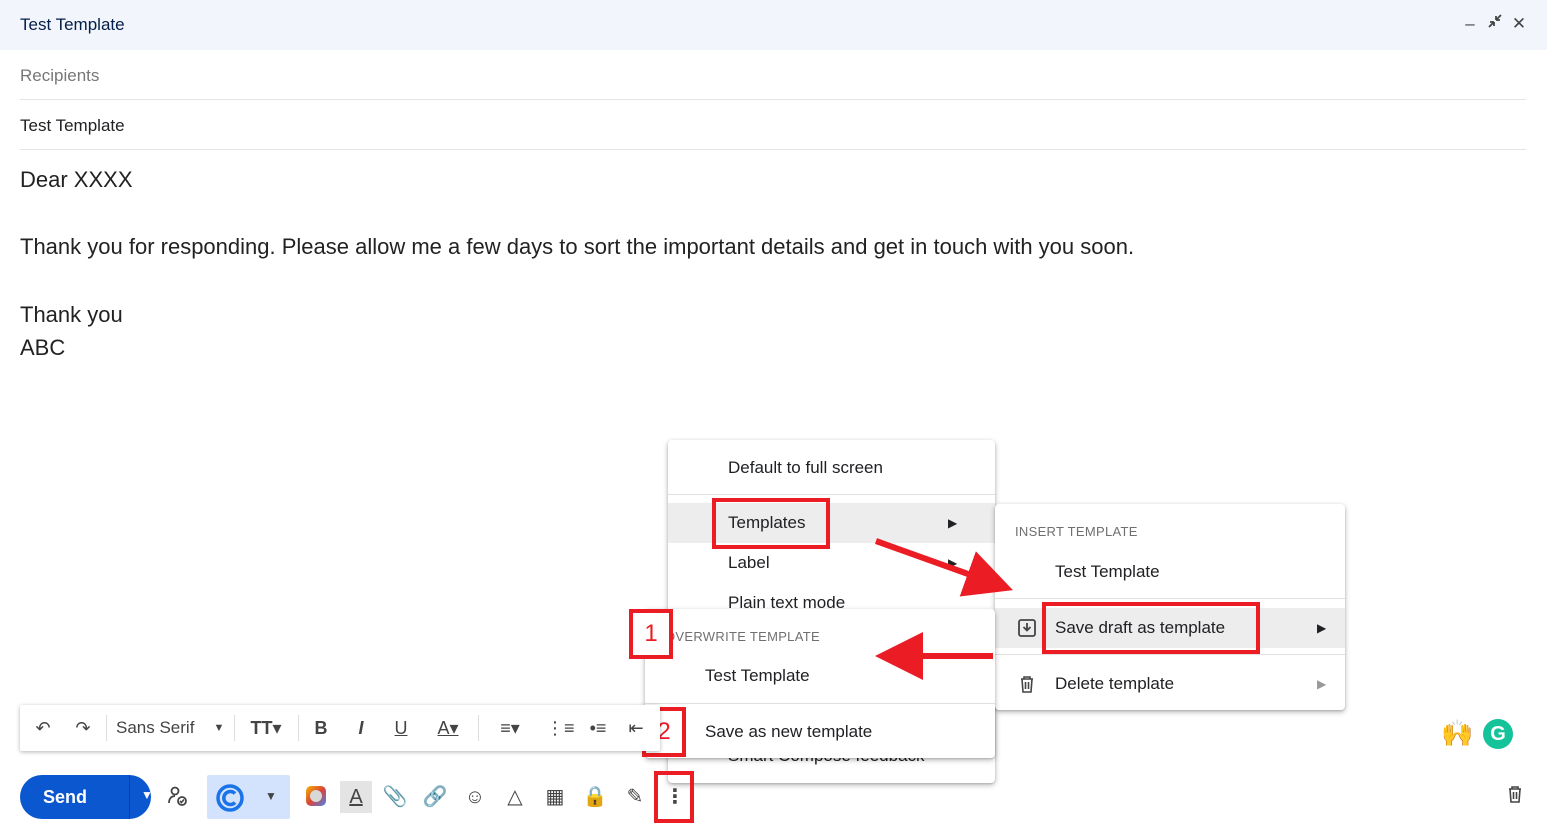  I want to click on underline-icon: U, so click(401, 728).